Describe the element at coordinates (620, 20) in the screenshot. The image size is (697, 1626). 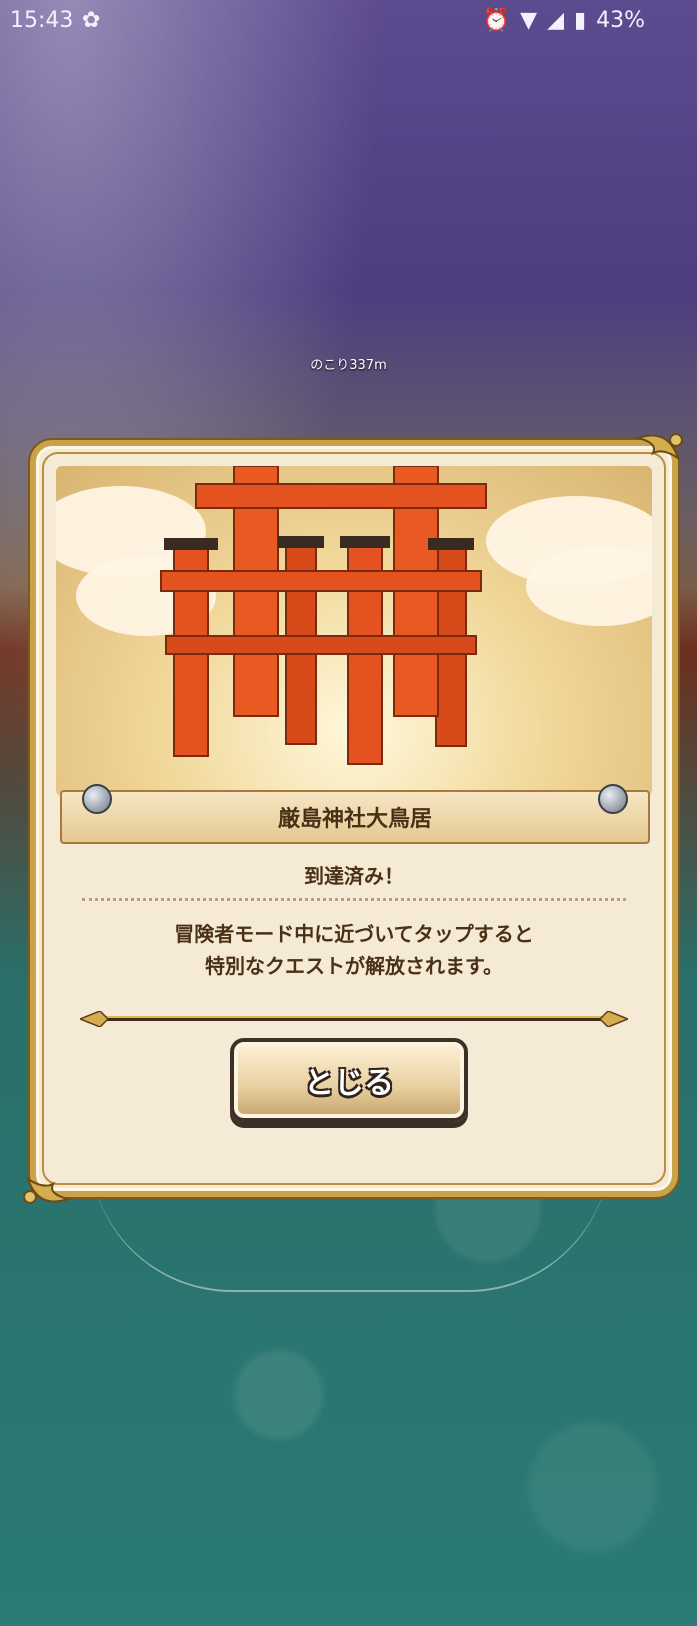
I see `battery-percent: 43%` at that location.